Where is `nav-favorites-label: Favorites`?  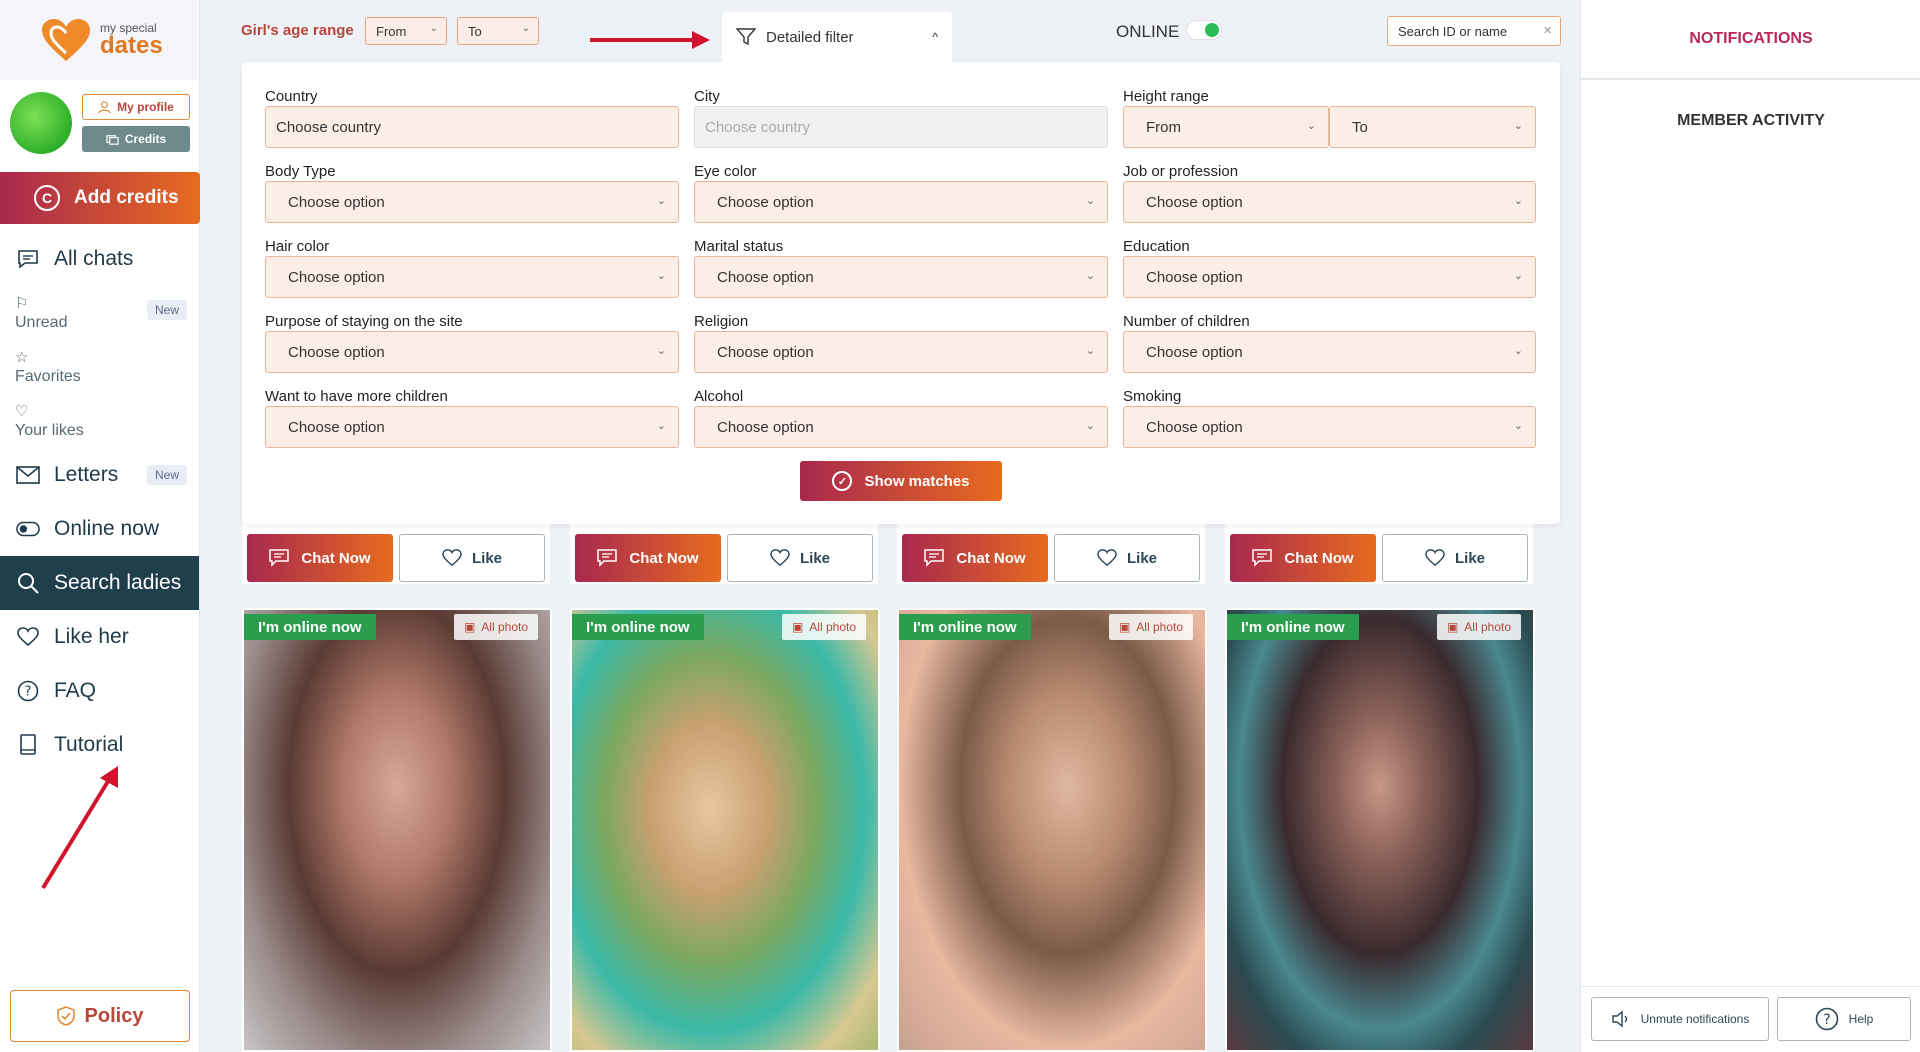 nav-favorites-label: Favorites is located at coordinates (48, 376).